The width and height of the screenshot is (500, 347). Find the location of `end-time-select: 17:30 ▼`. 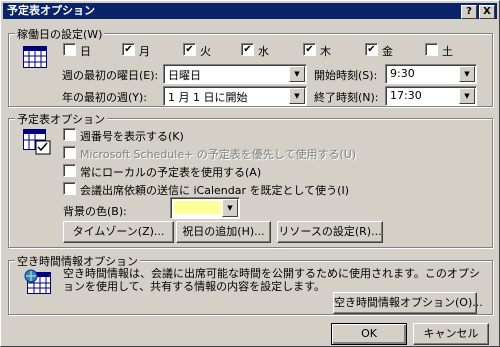

end-time-select: 17:30 ▼ is located at coordinates (431, 96).